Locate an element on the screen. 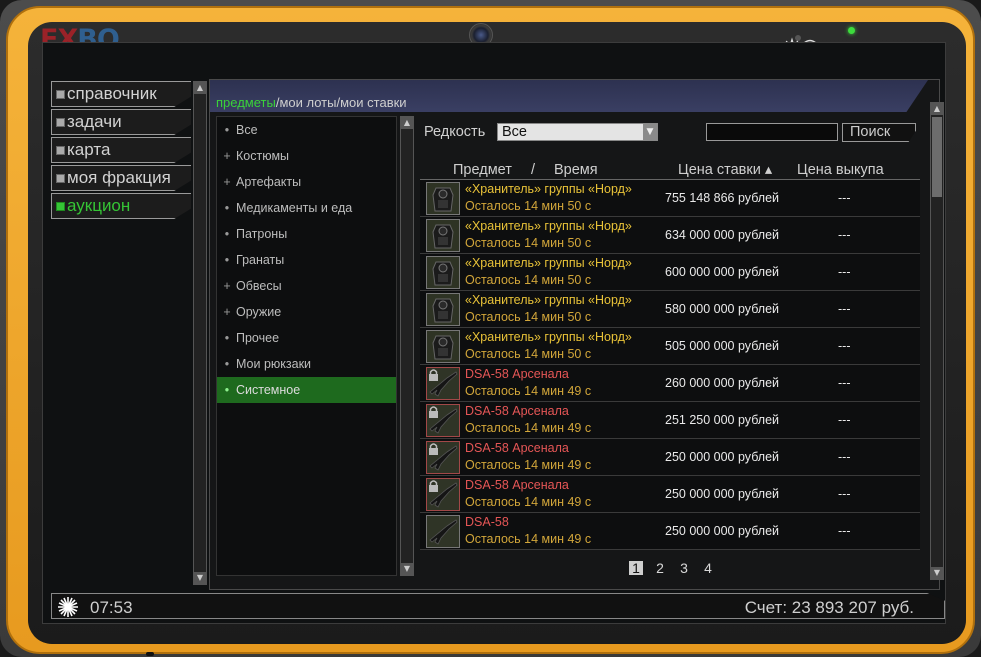  category-item: • Медикаменты и еда is located at coordinates (306, 208).